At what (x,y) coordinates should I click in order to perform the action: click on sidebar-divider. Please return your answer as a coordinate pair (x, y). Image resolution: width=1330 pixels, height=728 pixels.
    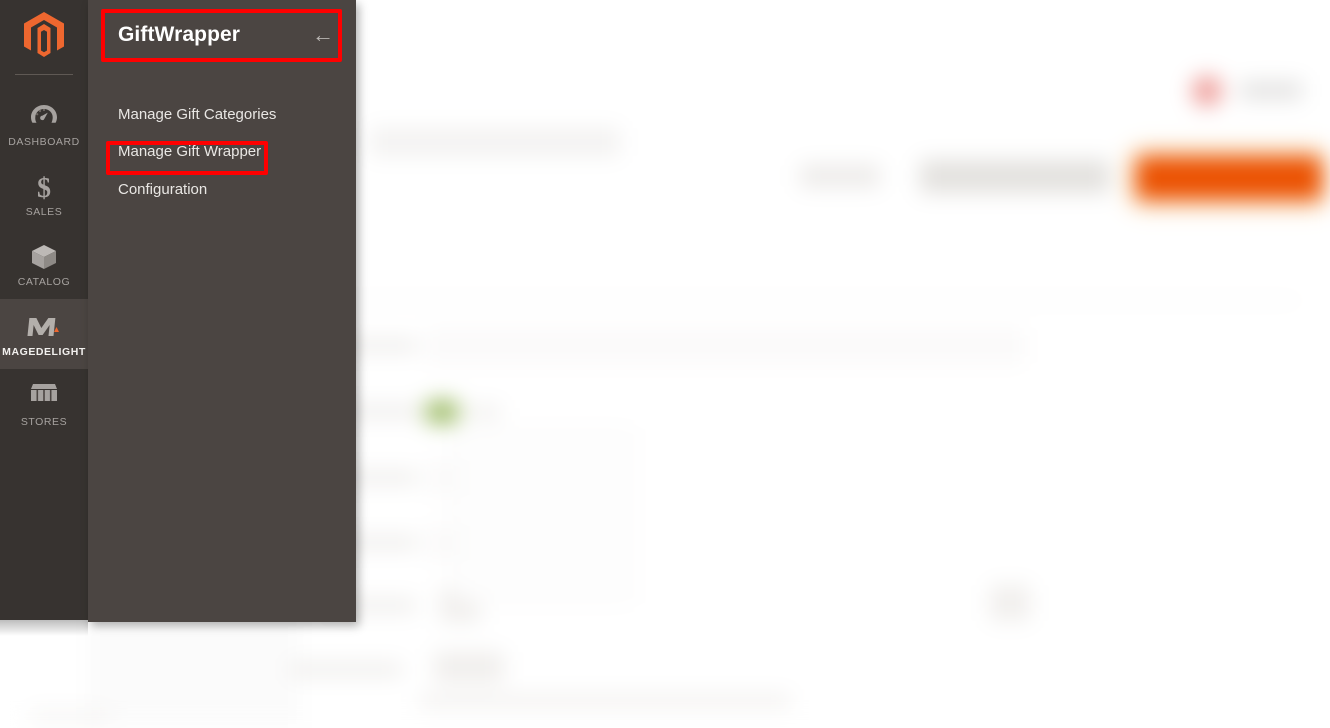
    Looking at the image, I should click on (44, 74).